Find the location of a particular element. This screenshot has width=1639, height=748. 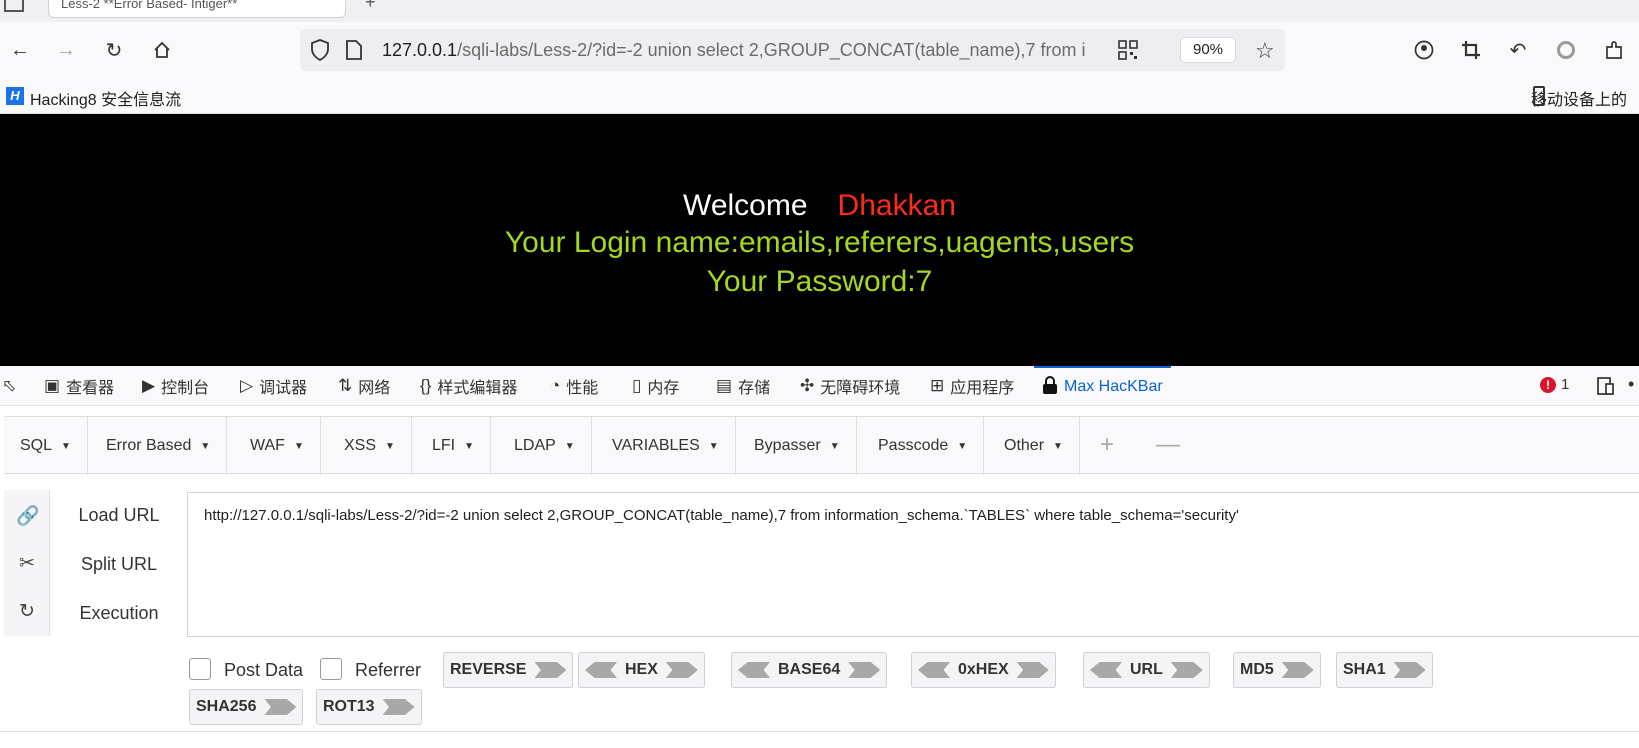

element-picker-icon: ⬁ is located at coordinates (9, 386).